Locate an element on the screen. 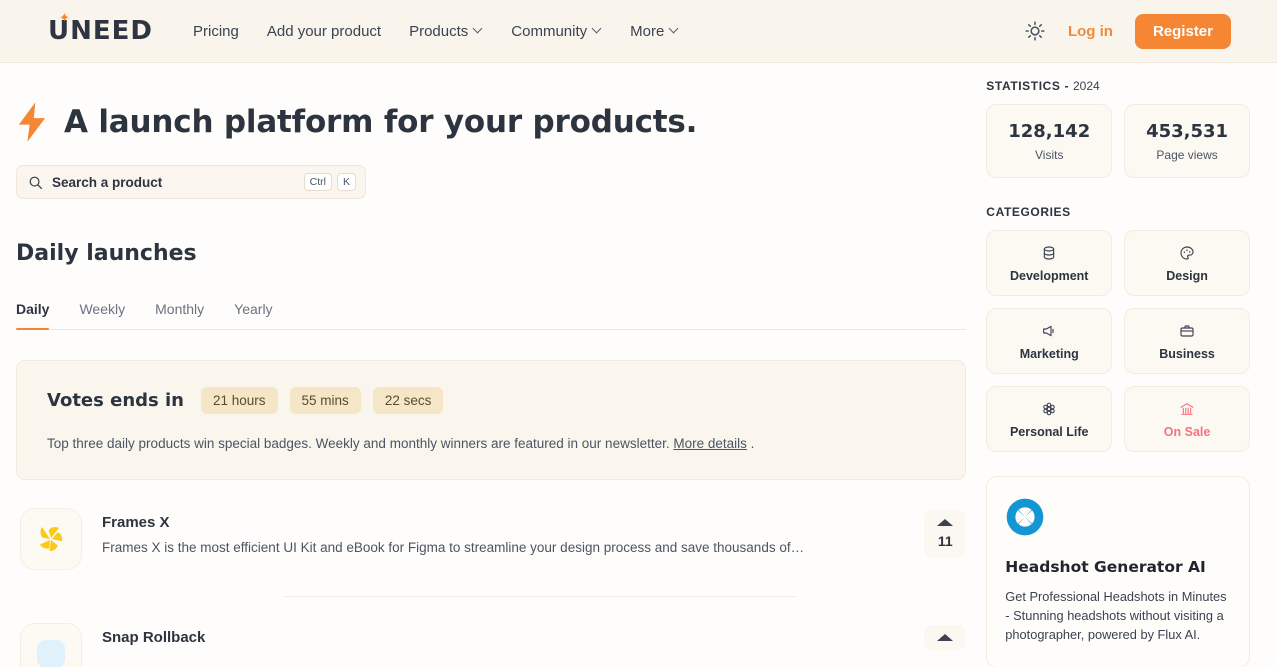 Image resolution: width=1277 pixels, height=667 pixels. category-label: Personal Life is located at coordinates (1049, 432).